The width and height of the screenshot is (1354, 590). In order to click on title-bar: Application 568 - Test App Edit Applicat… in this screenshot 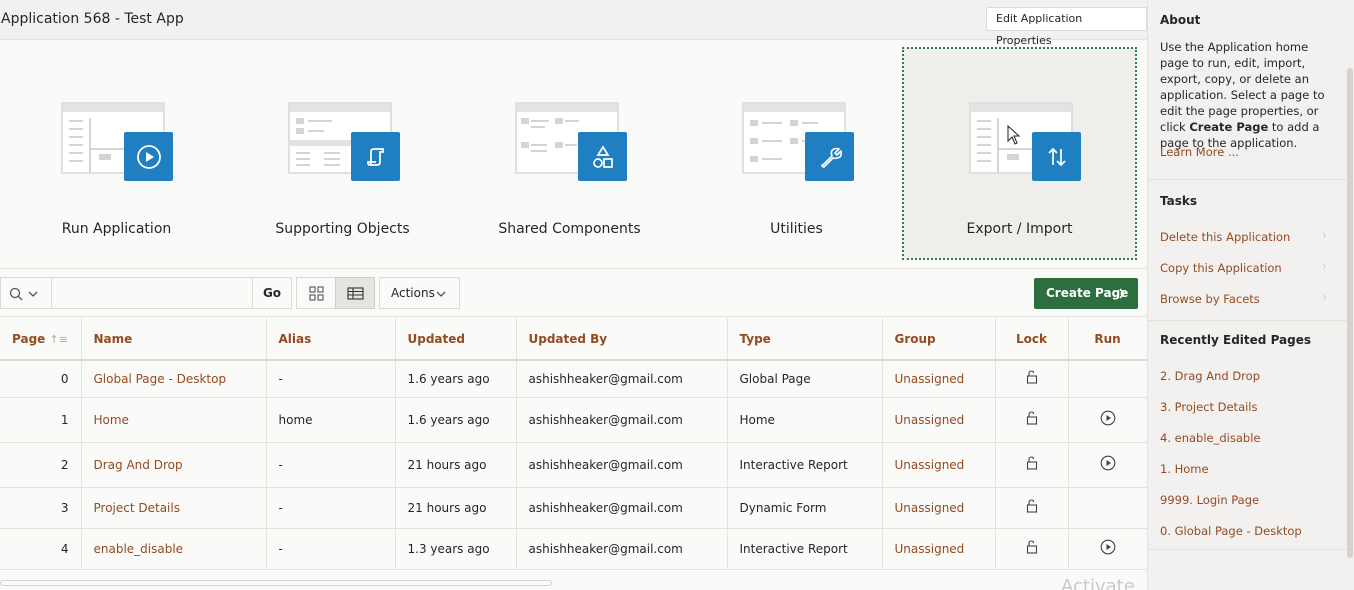, I will do `click(573, 23)`.